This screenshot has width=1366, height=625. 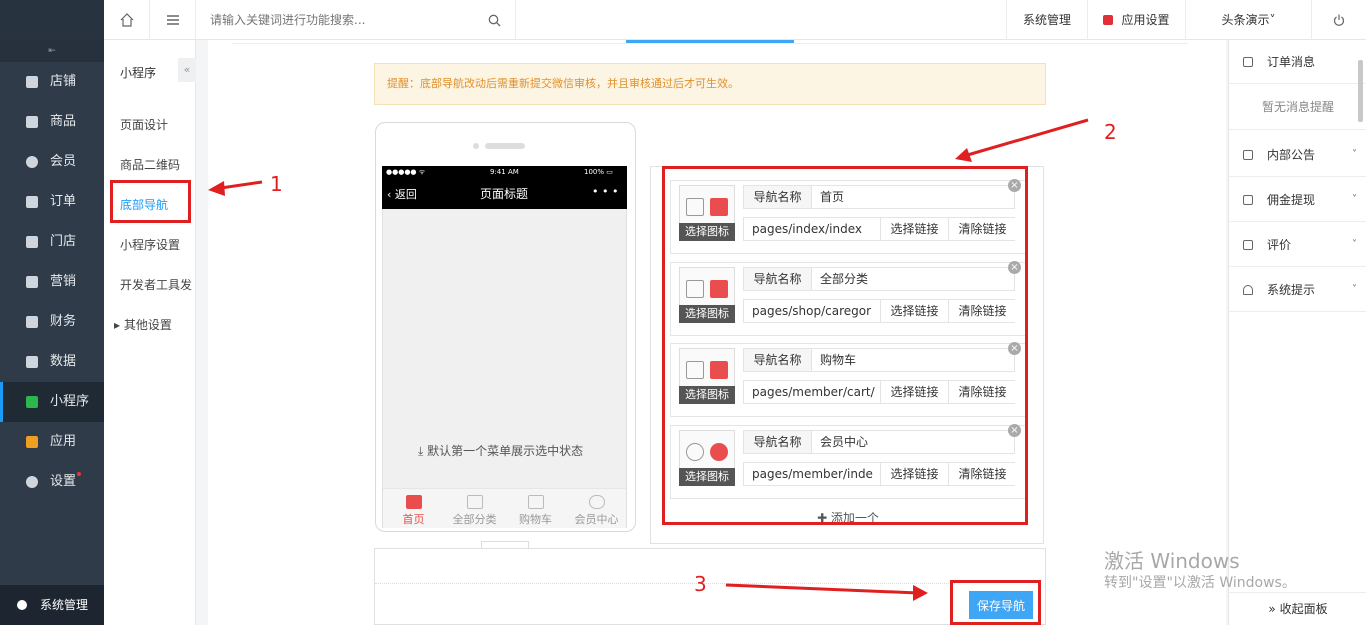 What do you see at coordinates (1291, 290) in the screenshot?
I see `system-tip-label: 系统提示` at bounding box center [1291, 290].